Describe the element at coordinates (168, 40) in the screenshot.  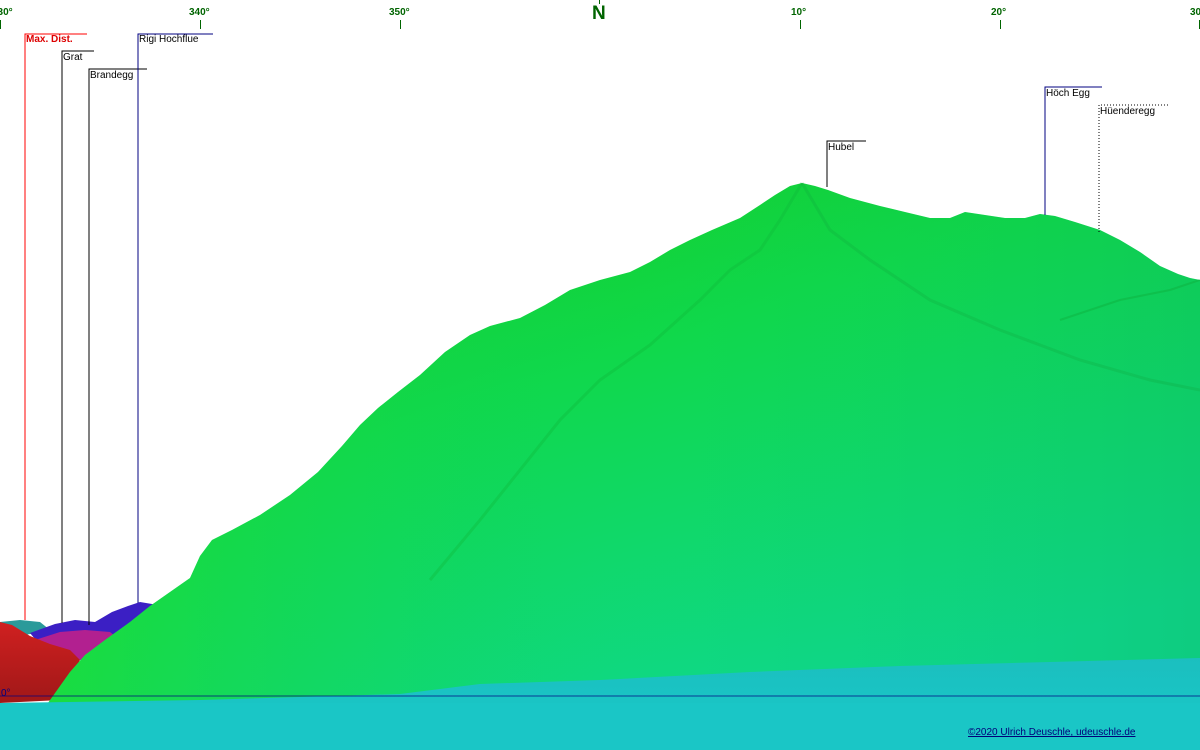
I see `peak-label-rigi-hochflue: Rigi Hochflue` at that location.